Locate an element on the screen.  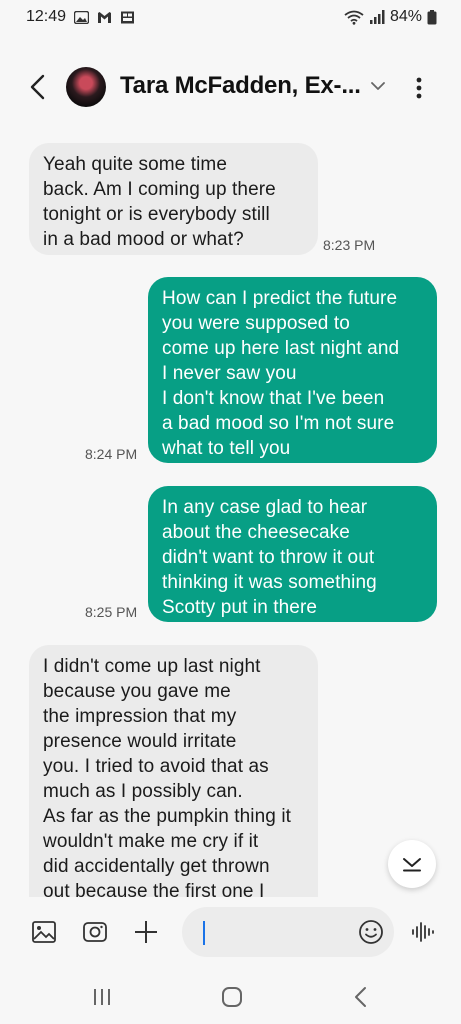
battery-icon is located at coordinates (432, 16).